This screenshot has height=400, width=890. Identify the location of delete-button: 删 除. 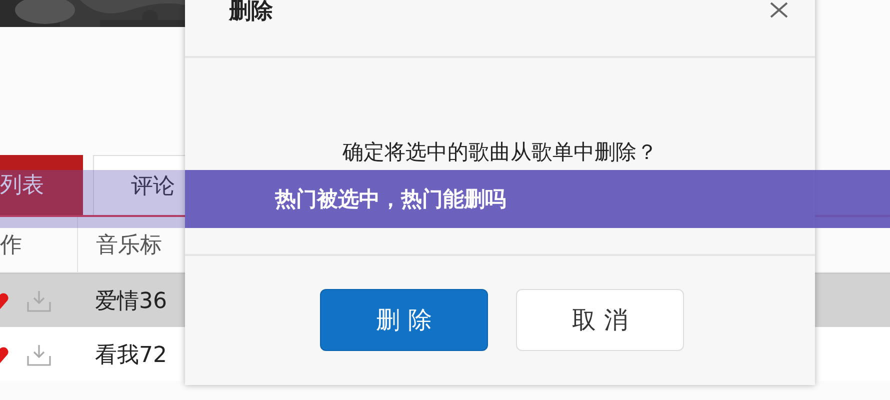
(404, 320).